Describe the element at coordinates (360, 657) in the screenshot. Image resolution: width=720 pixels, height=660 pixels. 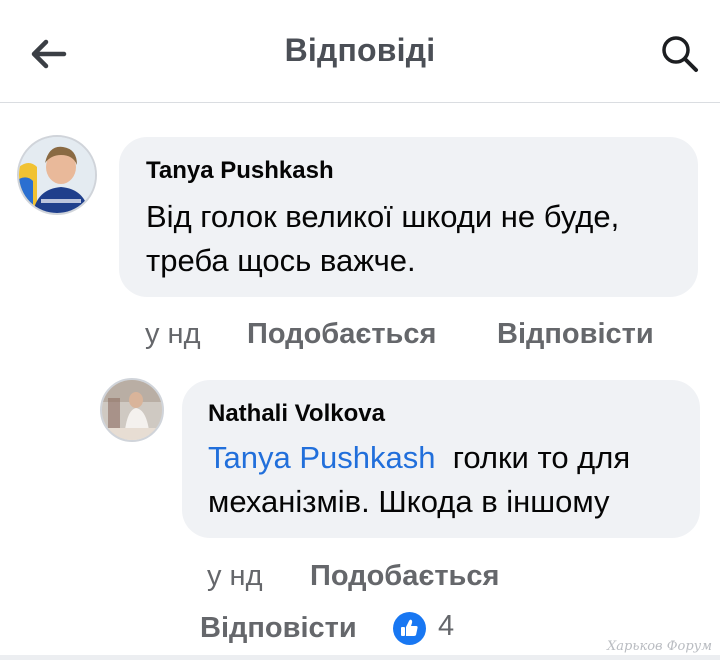
I see `bottom-divider` at that location.